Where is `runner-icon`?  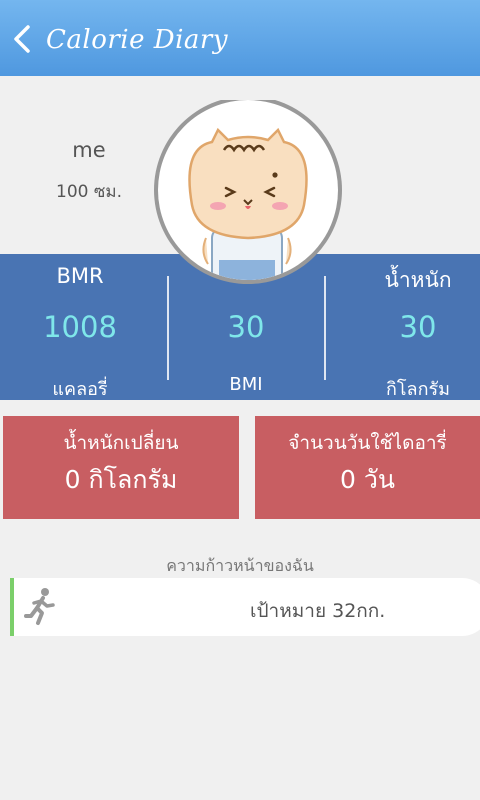 runner-icon is located at coordinates (39, 606).